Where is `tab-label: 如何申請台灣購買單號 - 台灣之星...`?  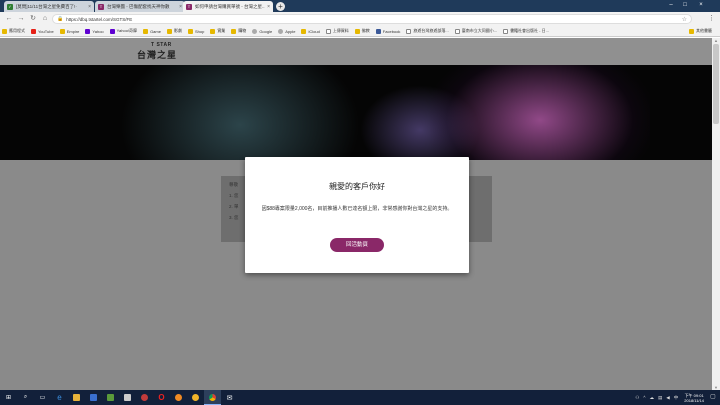 tab-label: 如何申請台灣購買單號 - 台灣之星... is located at coordinates (230, 6).